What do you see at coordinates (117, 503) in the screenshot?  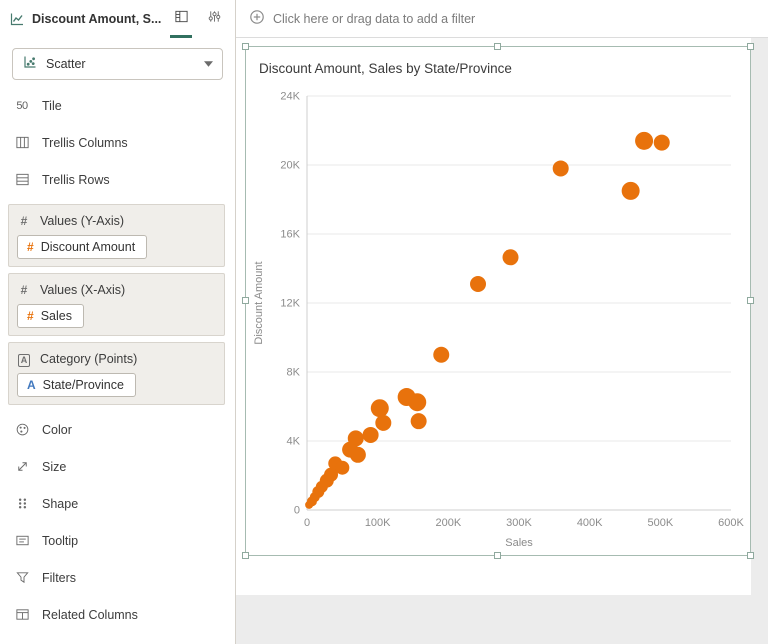 I see `sidebar-item-shape: Shape` at bounding box center [117, 503].